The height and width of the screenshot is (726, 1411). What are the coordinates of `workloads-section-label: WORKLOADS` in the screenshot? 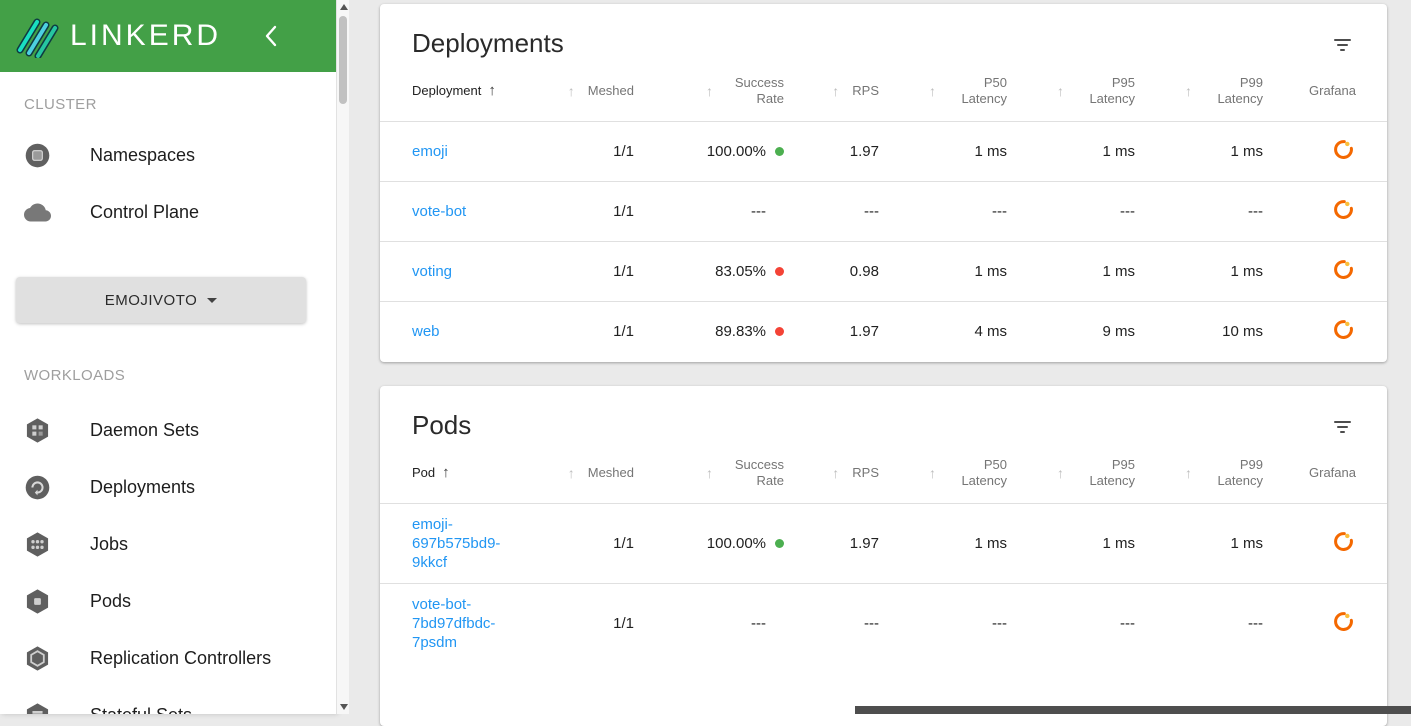 It's located at (75, 375).